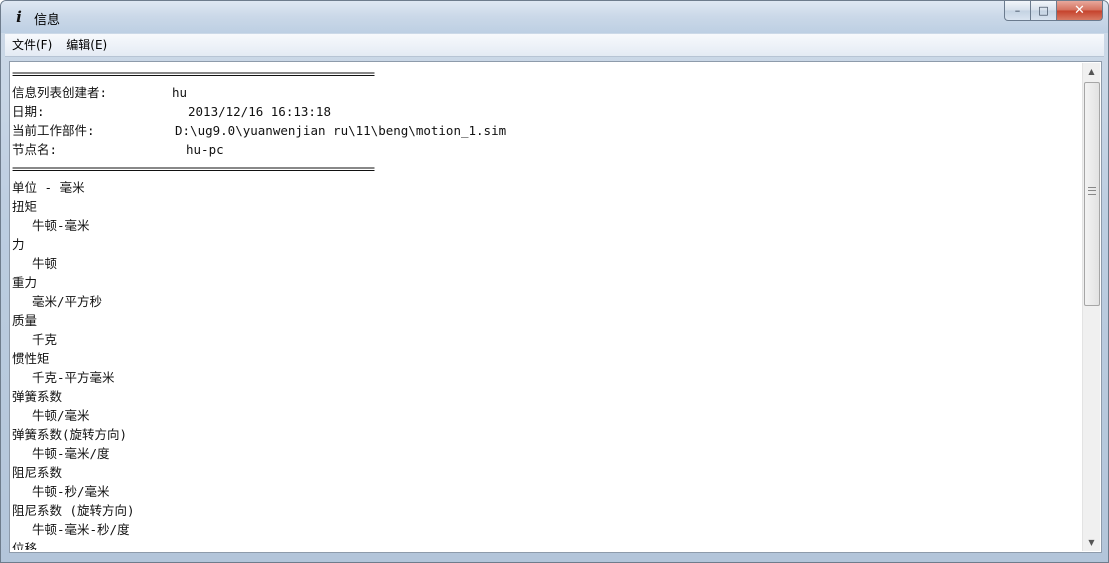 This screenshot has height=563, width=1109. I want to click on unit-value: 牛顿-秒/毫米, so click(71, 491).